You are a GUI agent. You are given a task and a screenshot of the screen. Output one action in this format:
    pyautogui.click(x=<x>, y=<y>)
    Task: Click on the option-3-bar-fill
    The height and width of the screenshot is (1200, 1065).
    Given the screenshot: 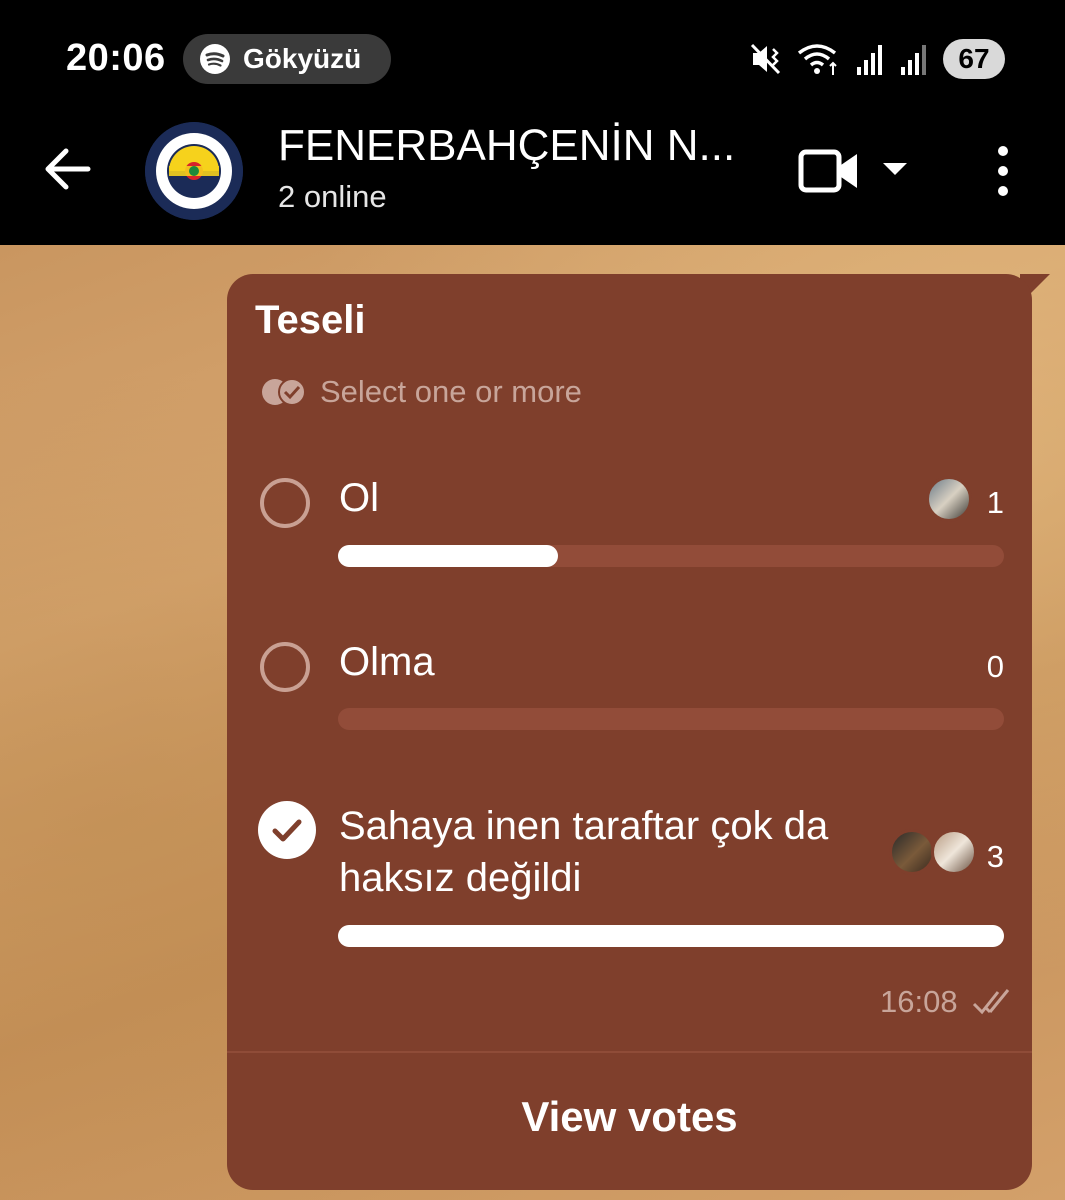 What is the action you would take?
    pyautogui.click(x=671, y=936)
    